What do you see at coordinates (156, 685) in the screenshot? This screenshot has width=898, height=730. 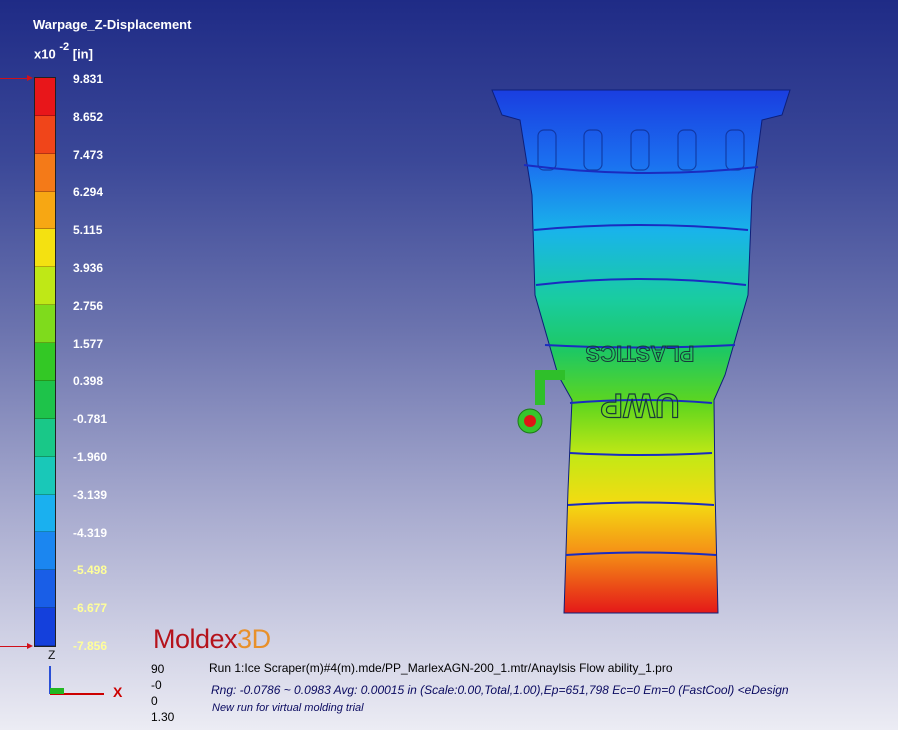 I see `view-value-2: -0` at bounding box center [156, 685].